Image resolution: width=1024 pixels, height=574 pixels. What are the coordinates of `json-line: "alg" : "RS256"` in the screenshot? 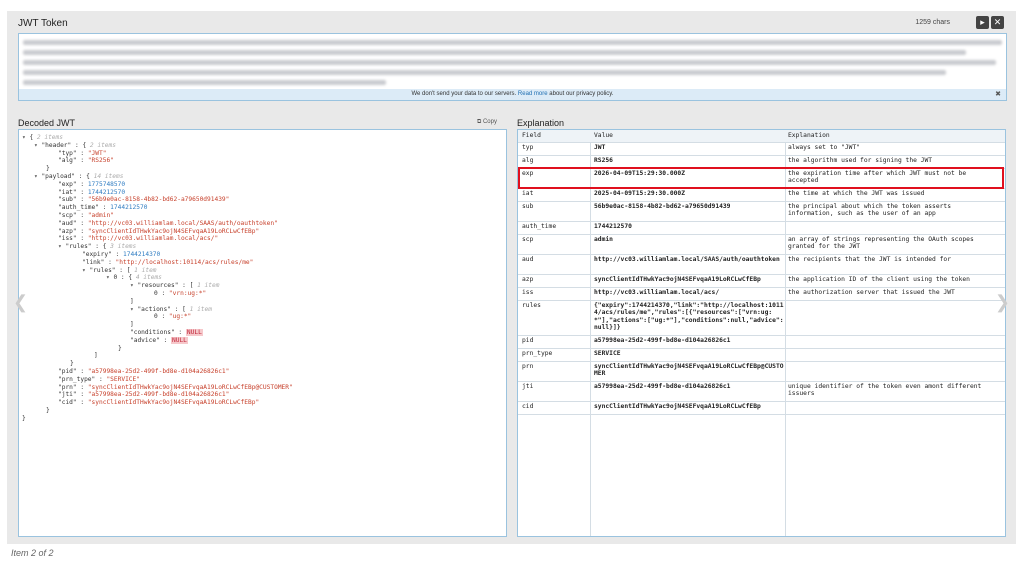 It's located at (86, 161).